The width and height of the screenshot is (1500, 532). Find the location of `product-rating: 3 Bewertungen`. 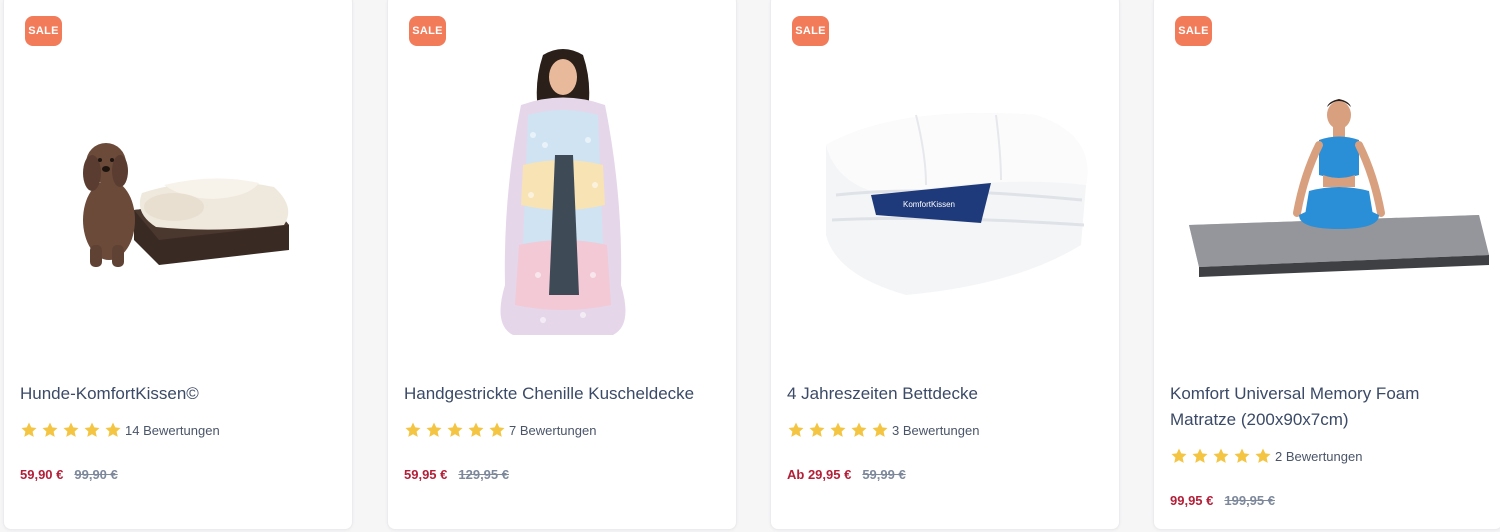

product-rating: 3 Bewertungen is located at coordinates (883, 430).